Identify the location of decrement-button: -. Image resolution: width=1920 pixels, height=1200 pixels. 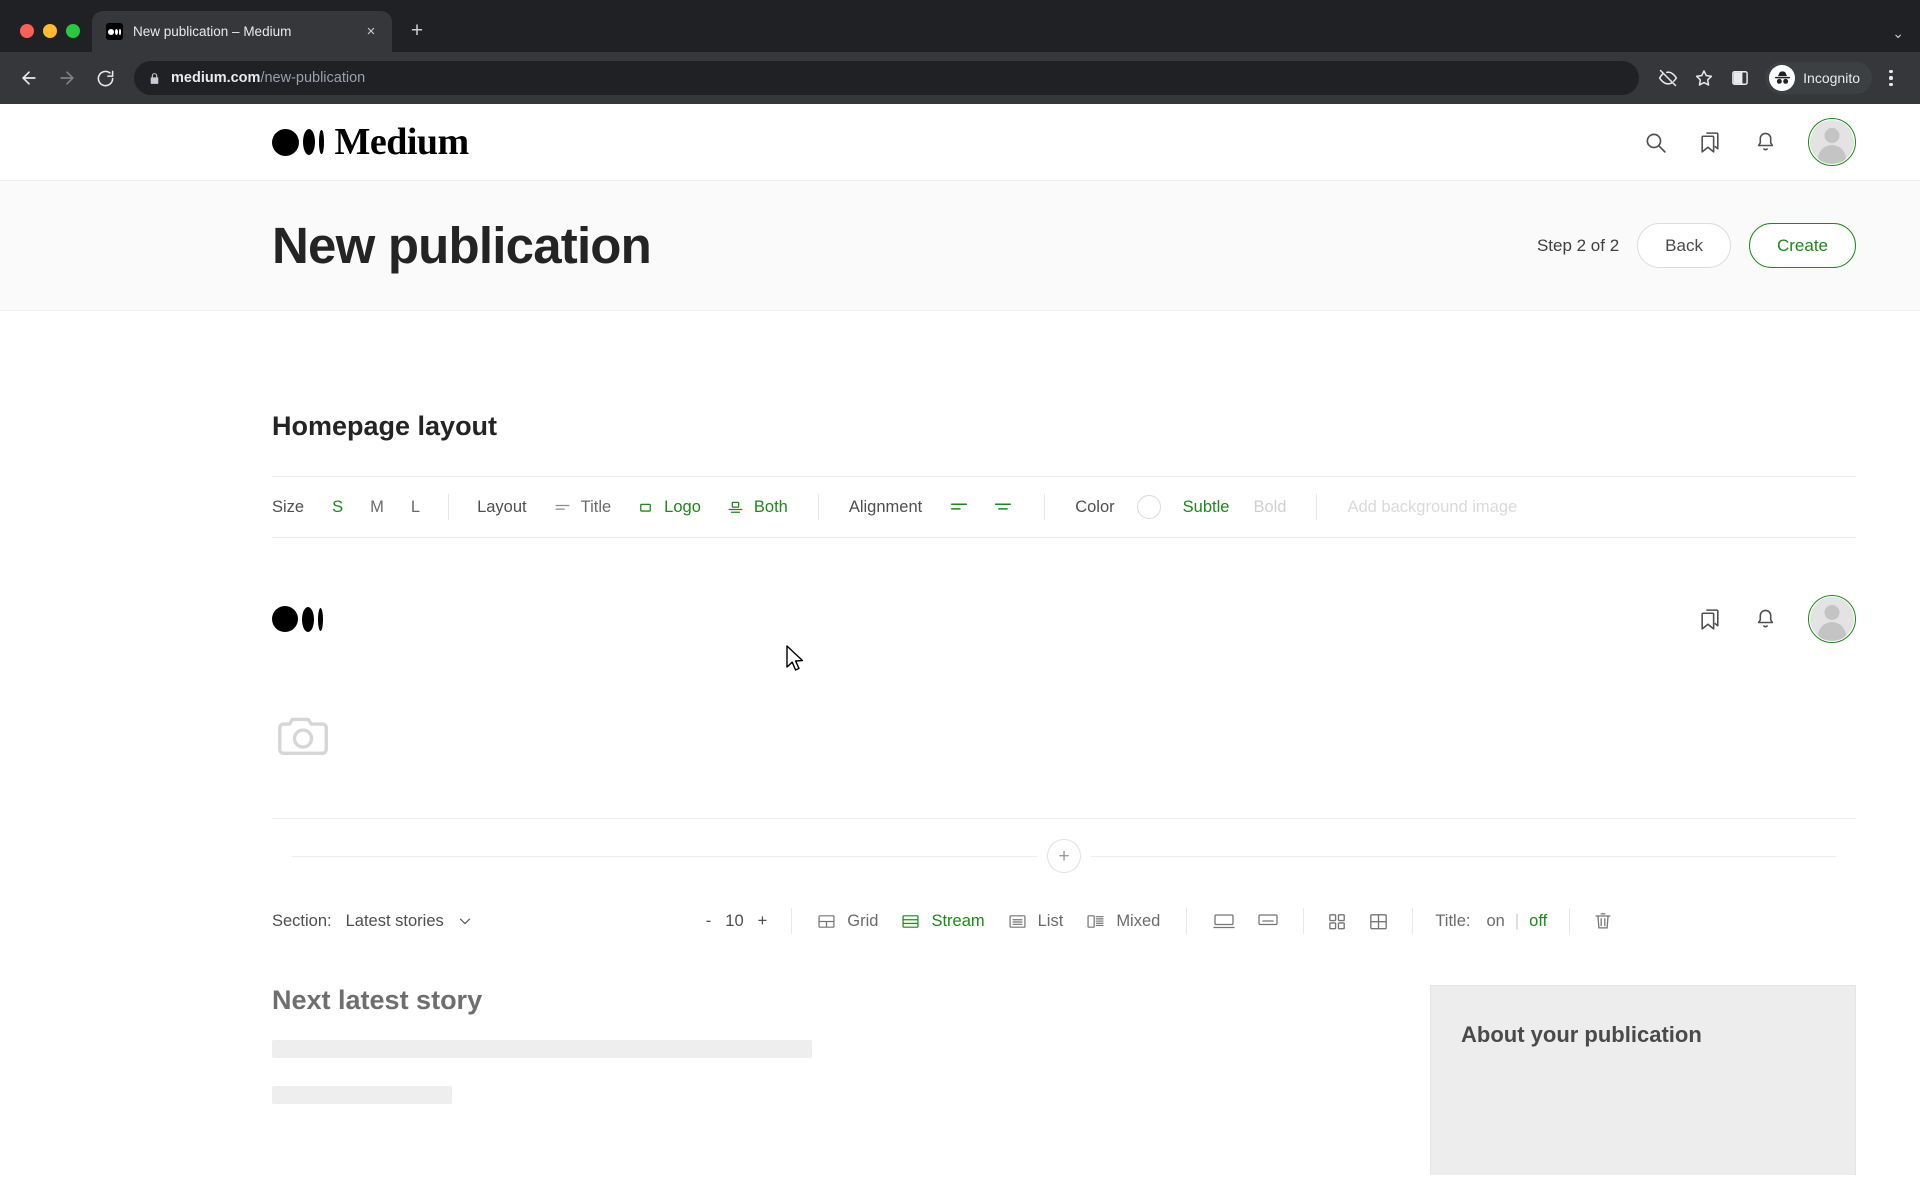
(709, 921).